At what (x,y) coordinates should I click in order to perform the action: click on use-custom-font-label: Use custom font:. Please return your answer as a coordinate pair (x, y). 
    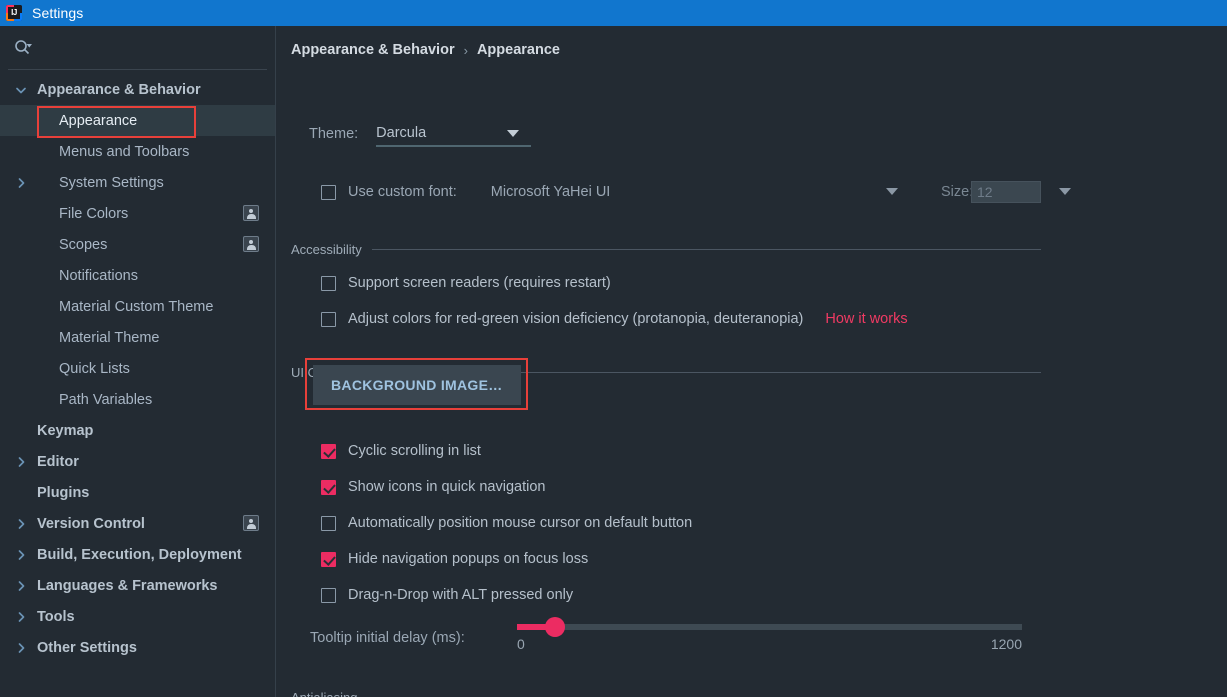
    Looking at the image, I should click on (402, 192).